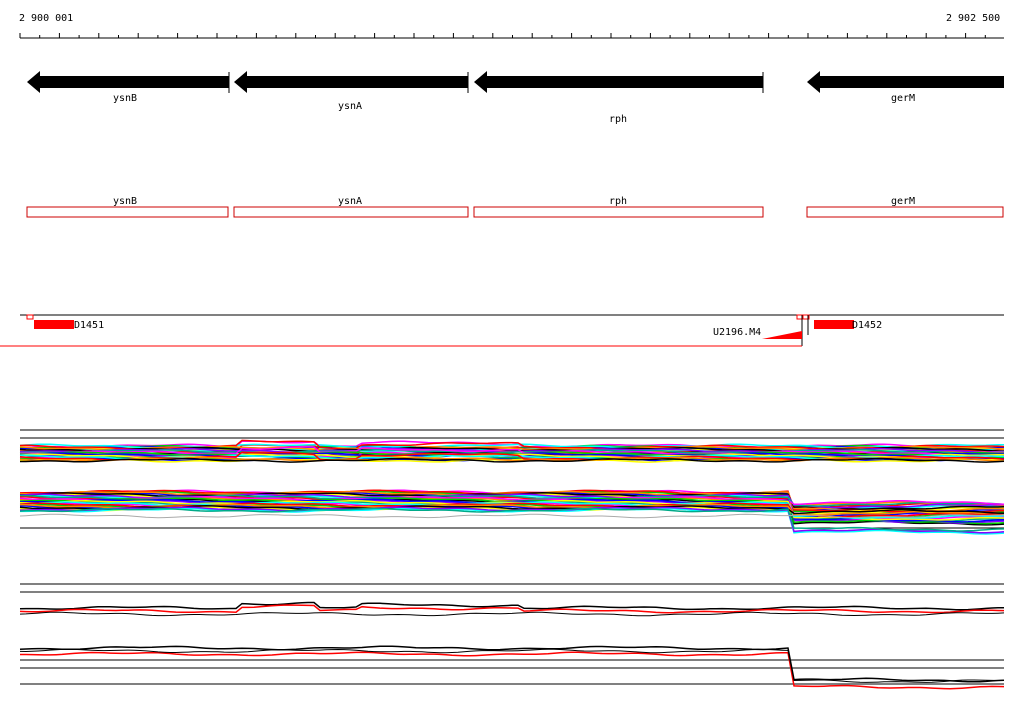  I want to click on annotation-box-rph, so click(618, 212).